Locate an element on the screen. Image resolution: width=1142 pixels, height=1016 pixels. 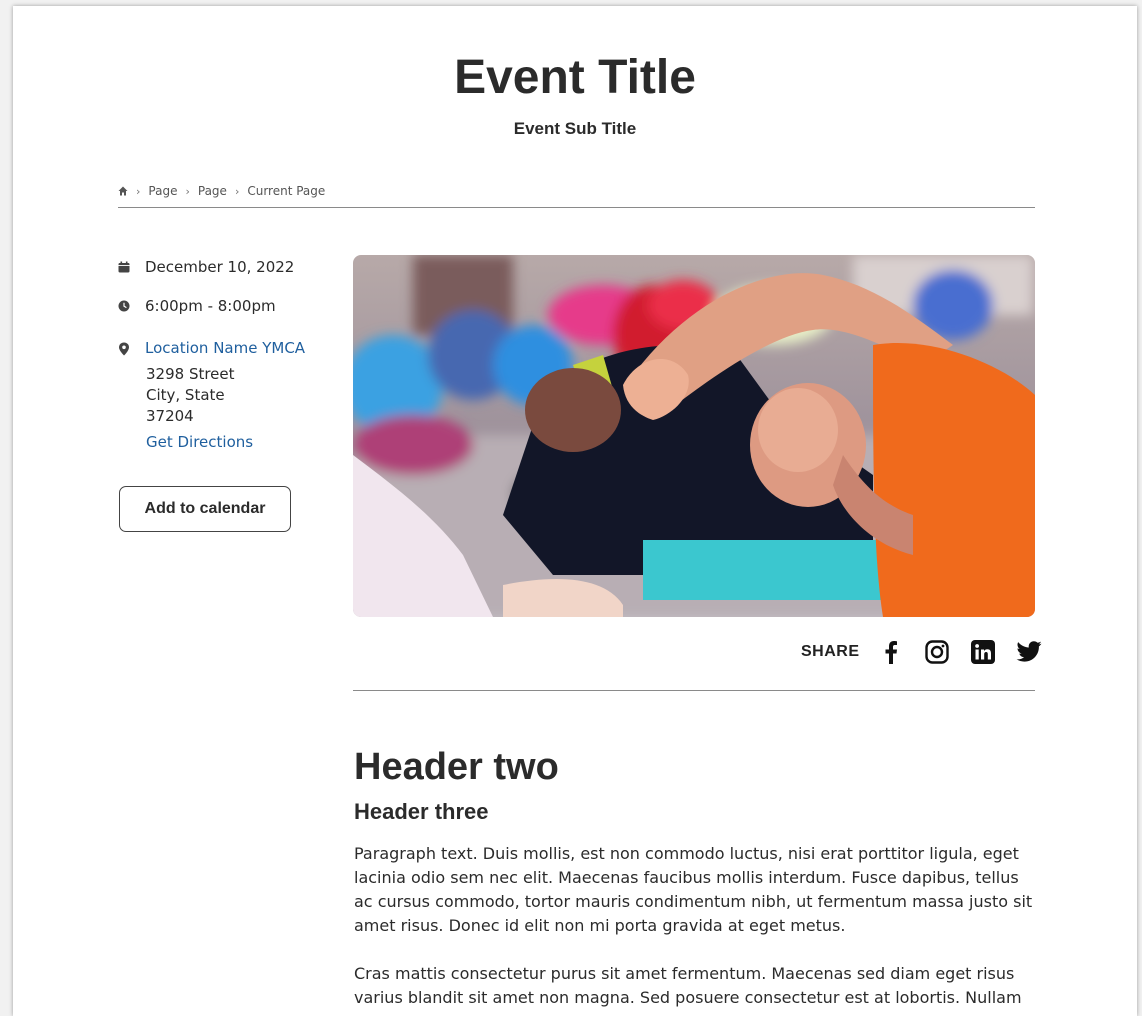
location-name-link: Location Name YMCA is located at coordinates (225, 348).